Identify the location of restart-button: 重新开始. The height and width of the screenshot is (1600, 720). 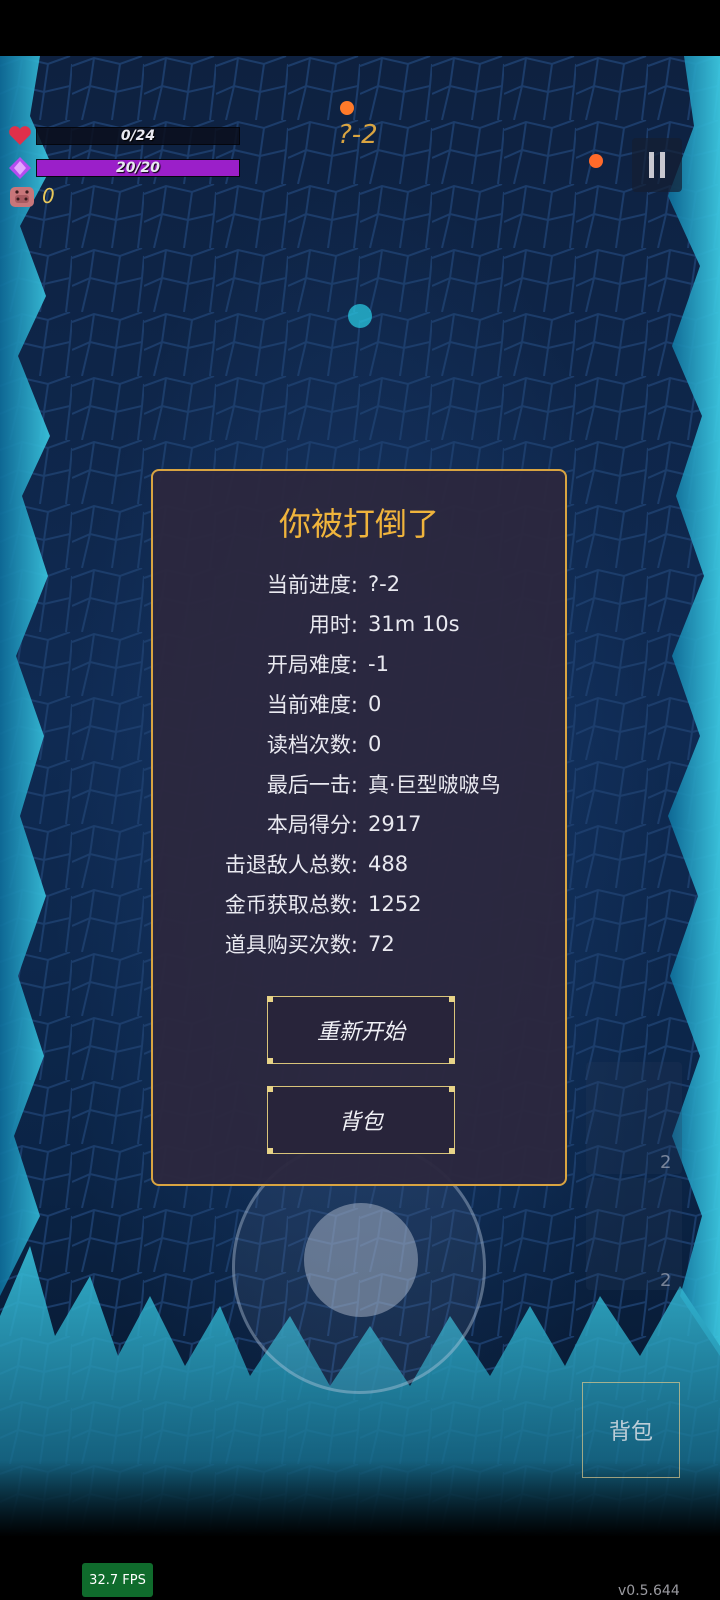
(361, 1030).